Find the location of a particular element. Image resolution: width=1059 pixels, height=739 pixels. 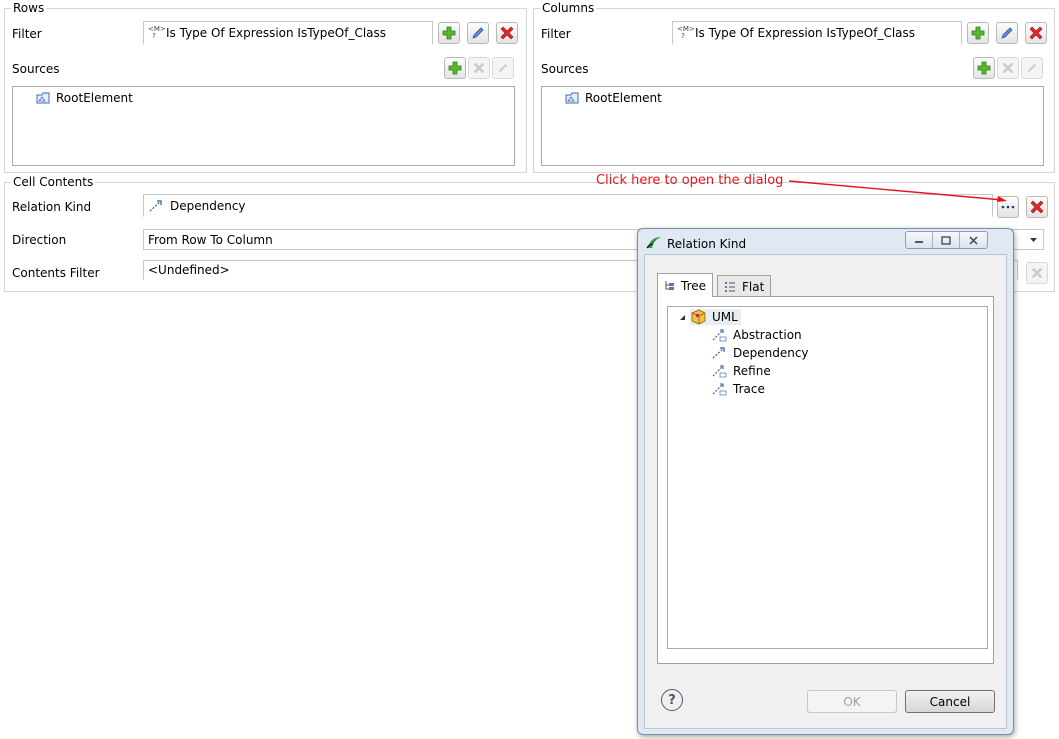

rows-sources-edit-button is located at coordinates (503, 68).